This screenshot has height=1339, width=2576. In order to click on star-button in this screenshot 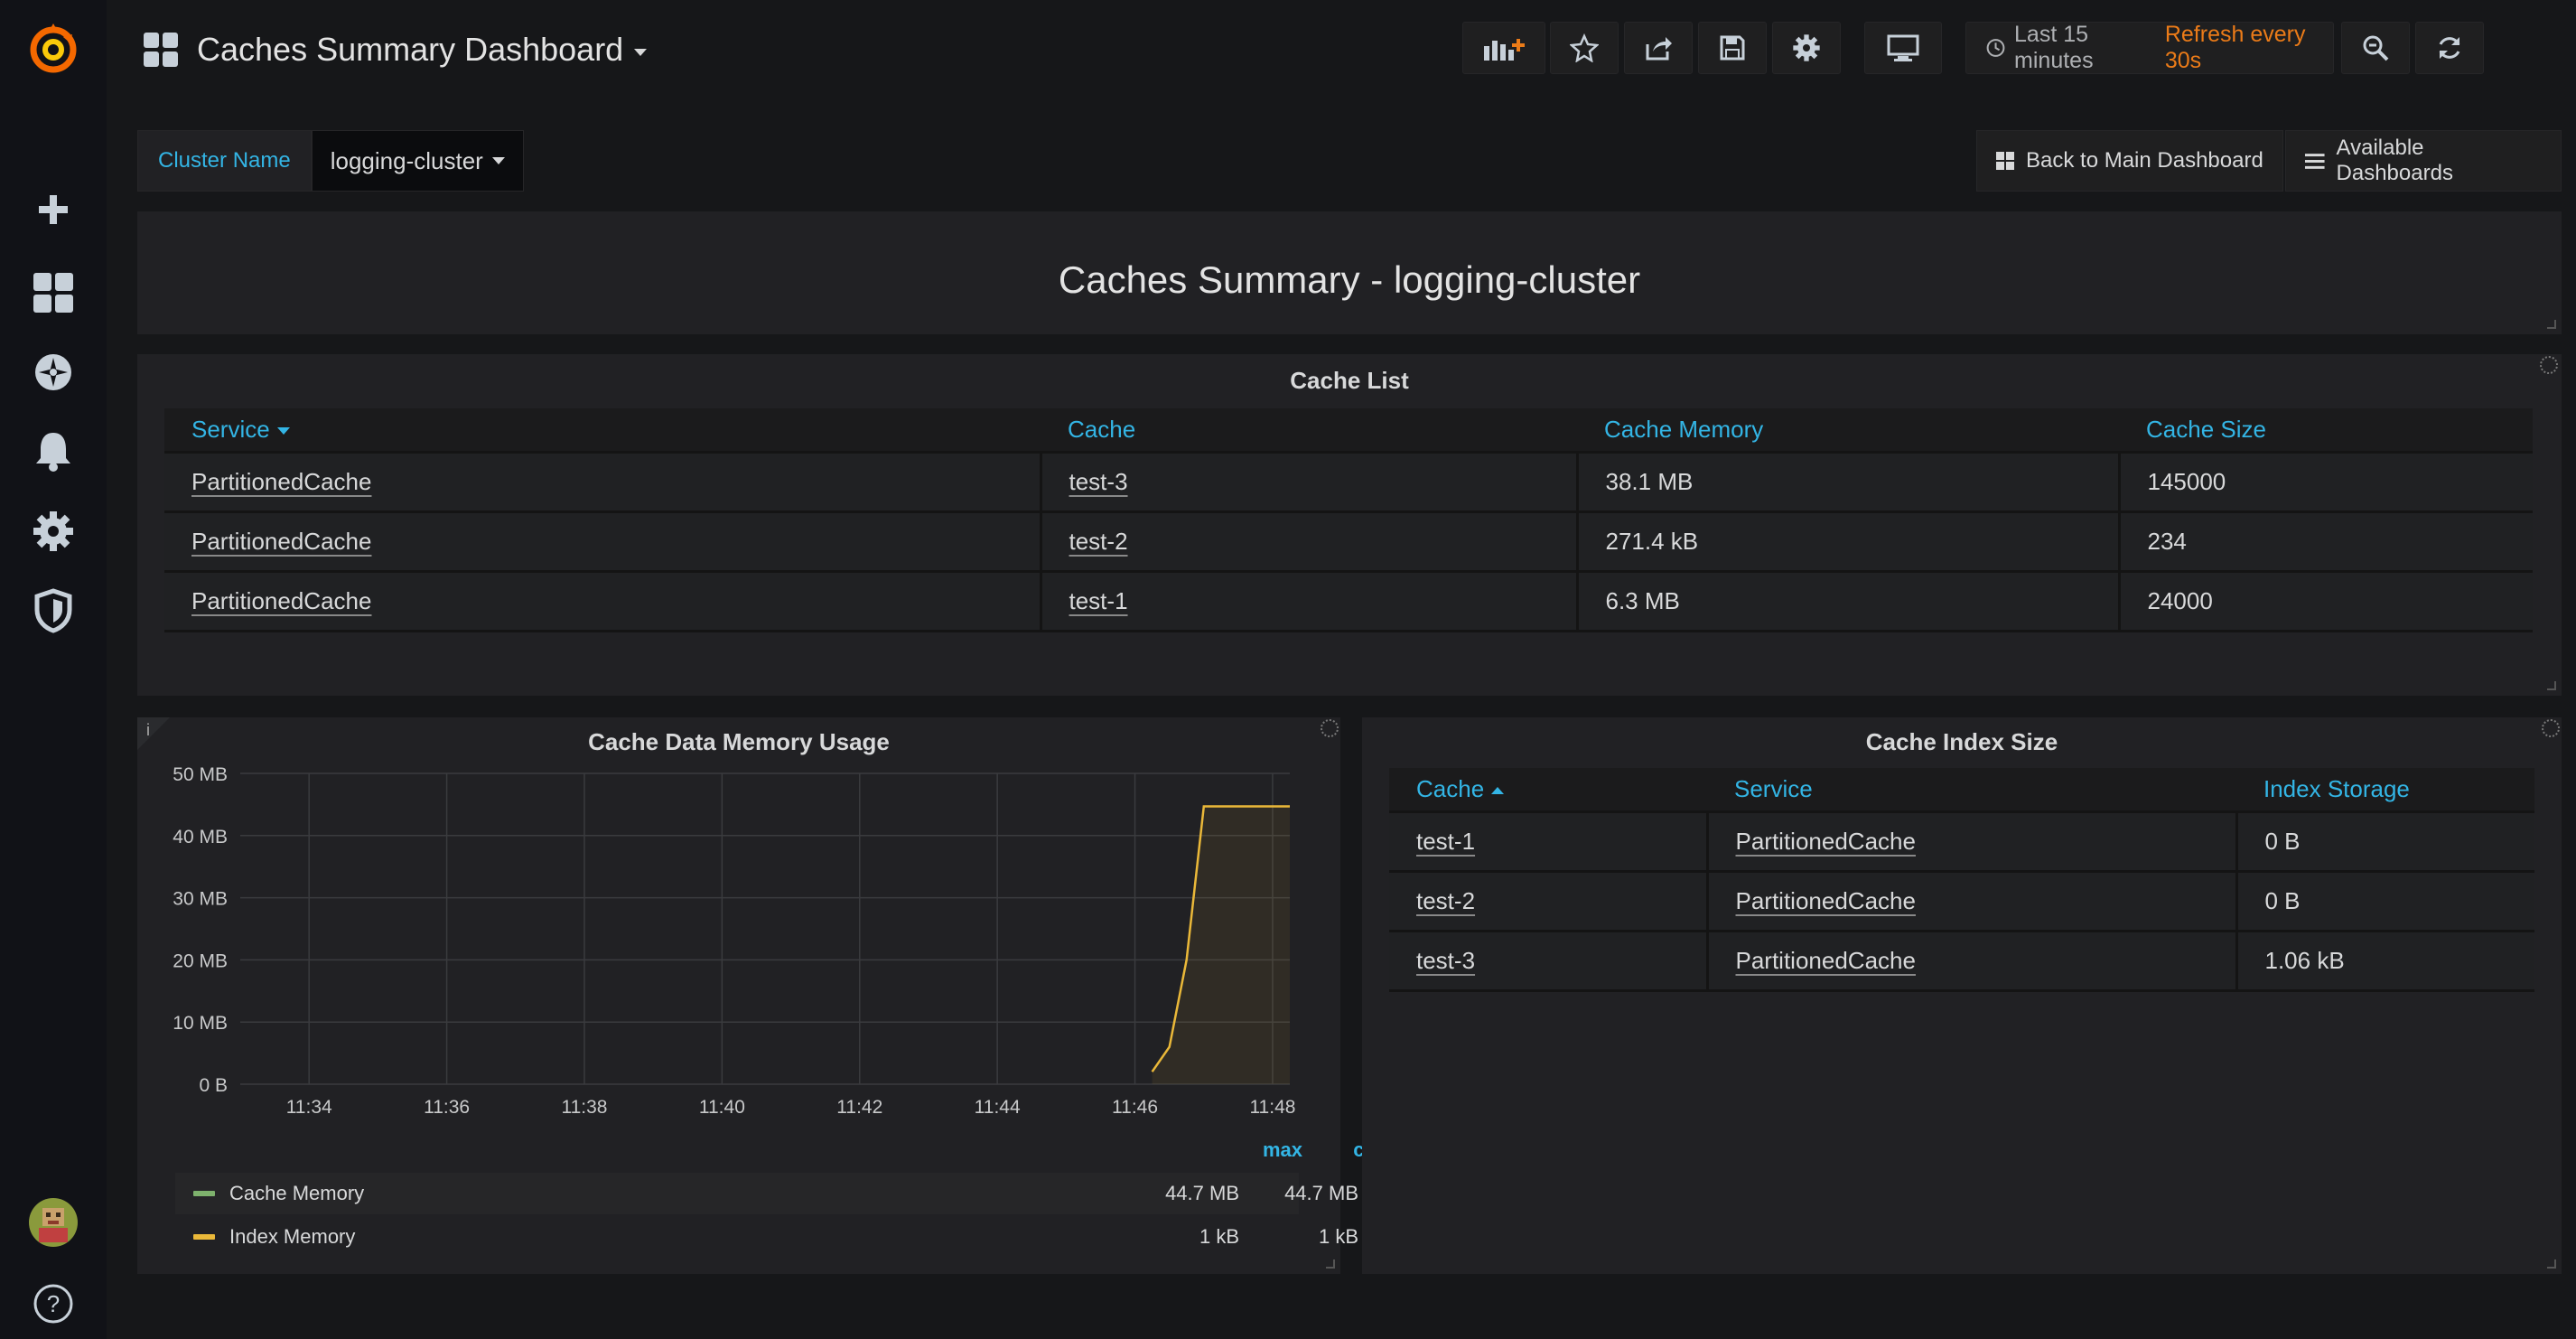, I will do `click(1585, 48)`.